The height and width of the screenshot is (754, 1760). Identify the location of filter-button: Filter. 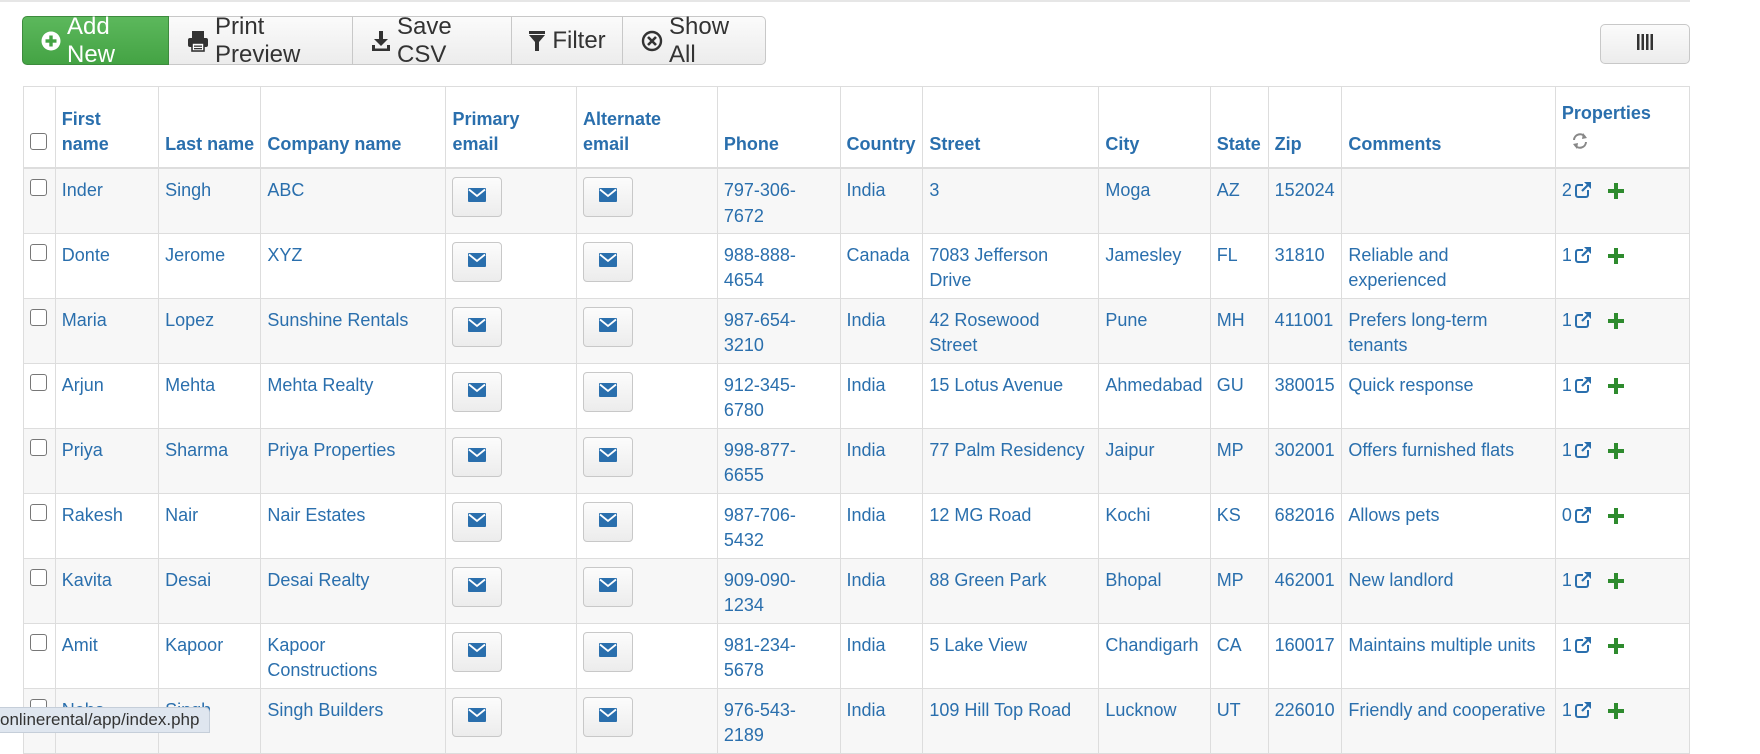
(567, 40).